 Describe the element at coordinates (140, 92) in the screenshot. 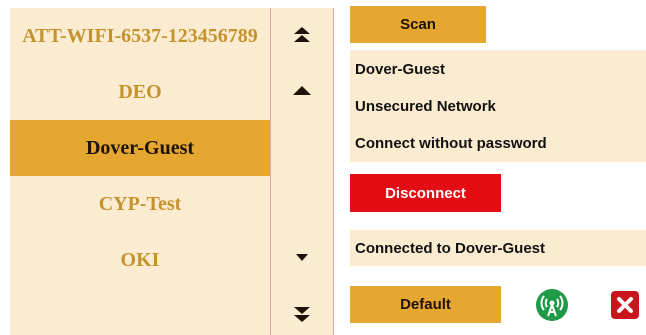

I see `network-item: DEO` at that location.